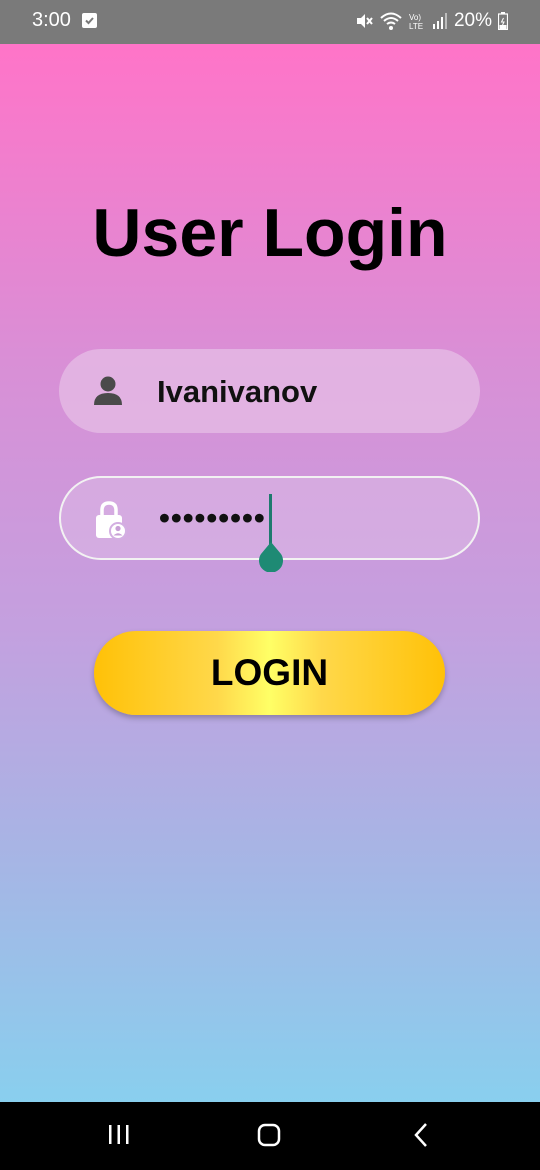 The image size is (540, 1170). I want to click on lock-user-icon, so click(111, 520).